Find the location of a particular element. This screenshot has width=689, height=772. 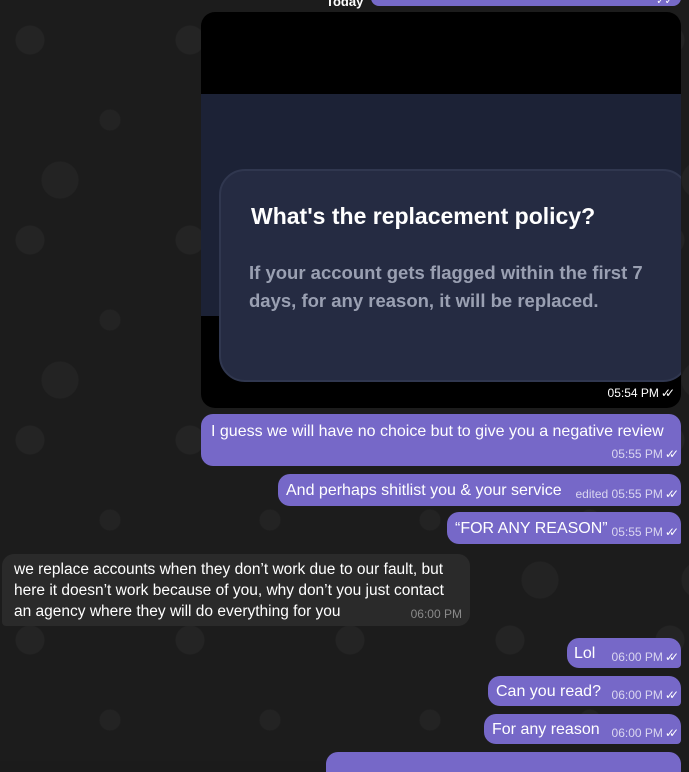

message-text: Lol is located at coordinates (585, 653).